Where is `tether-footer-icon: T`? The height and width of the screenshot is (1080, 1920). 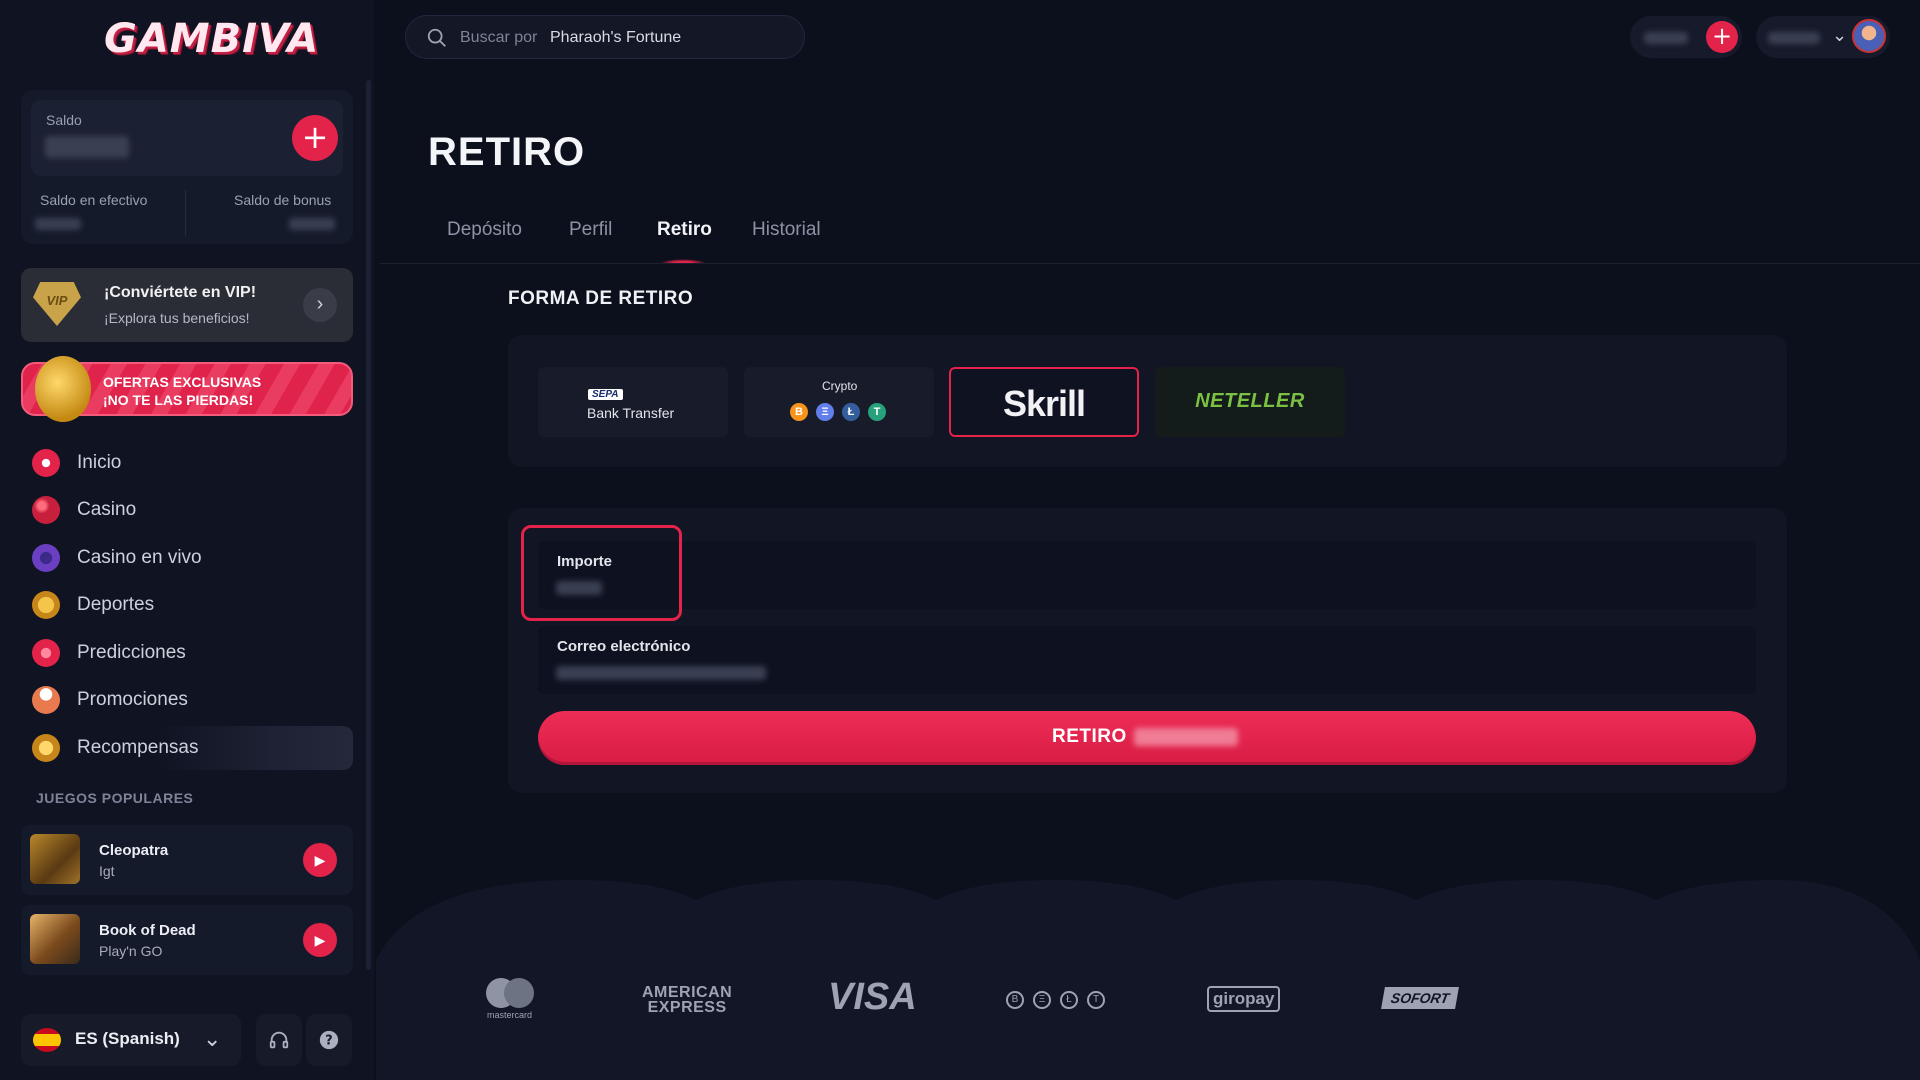 tether-footer-icon: T is located at coordinates (1096, 1000).